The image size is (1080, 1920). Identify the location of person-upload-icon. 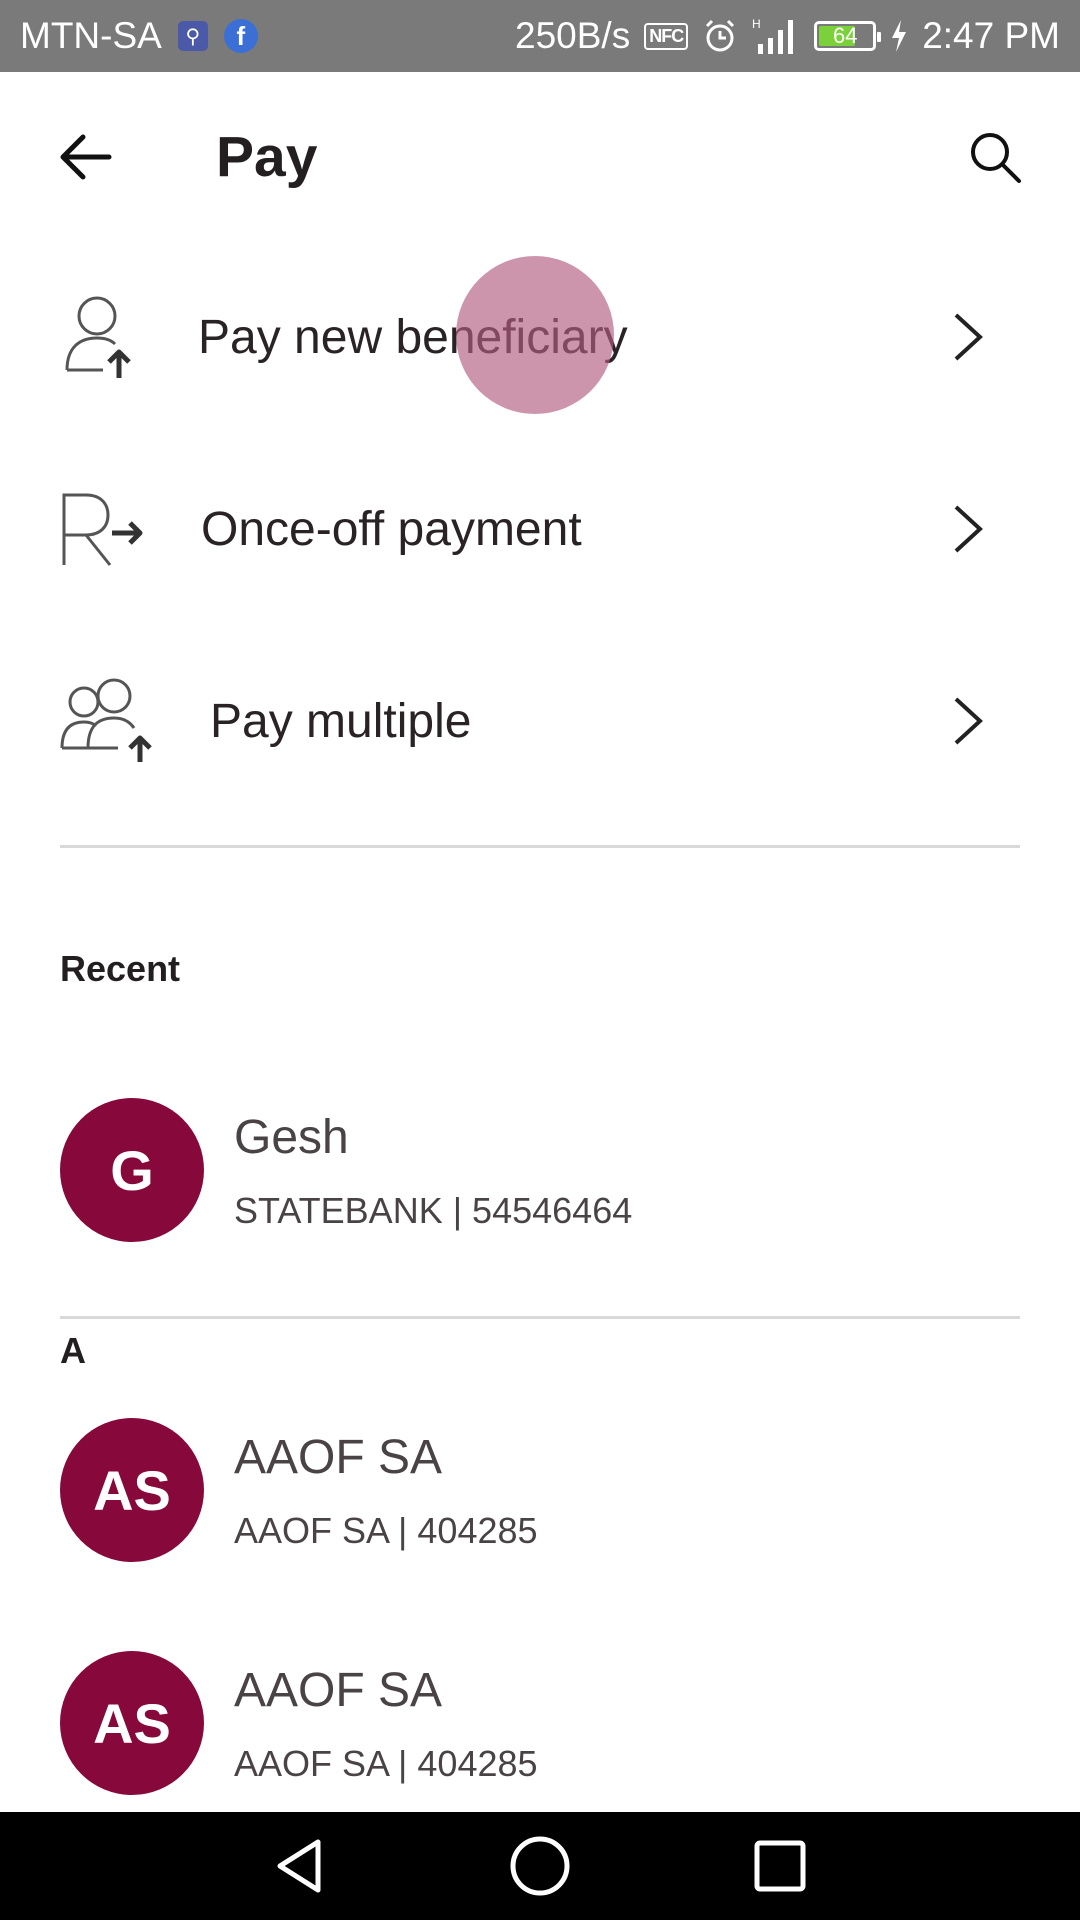
(103, 337).